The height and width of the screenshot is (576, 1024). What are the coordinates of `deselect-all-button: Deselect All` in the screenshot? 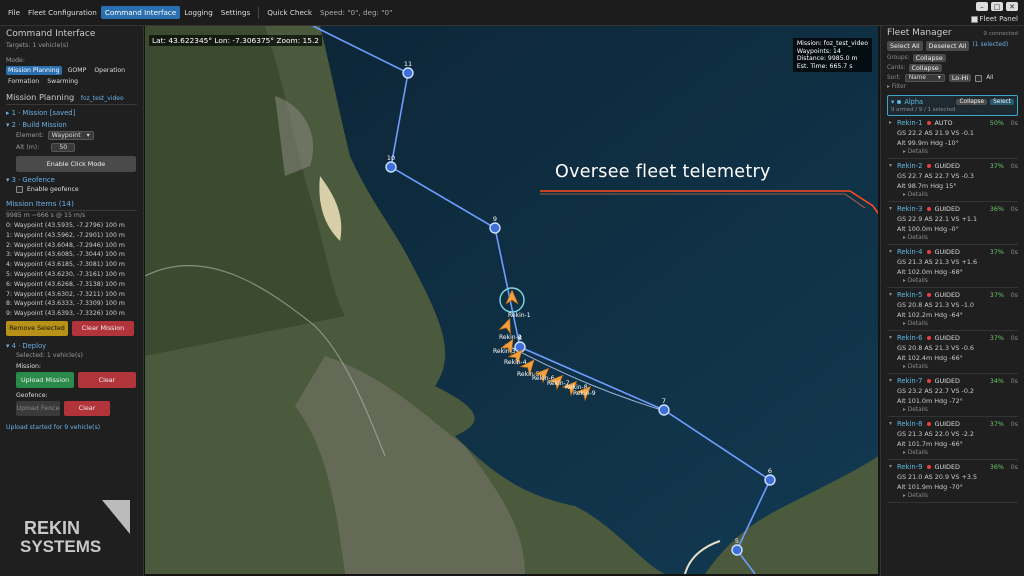 It's located at (947, 46).